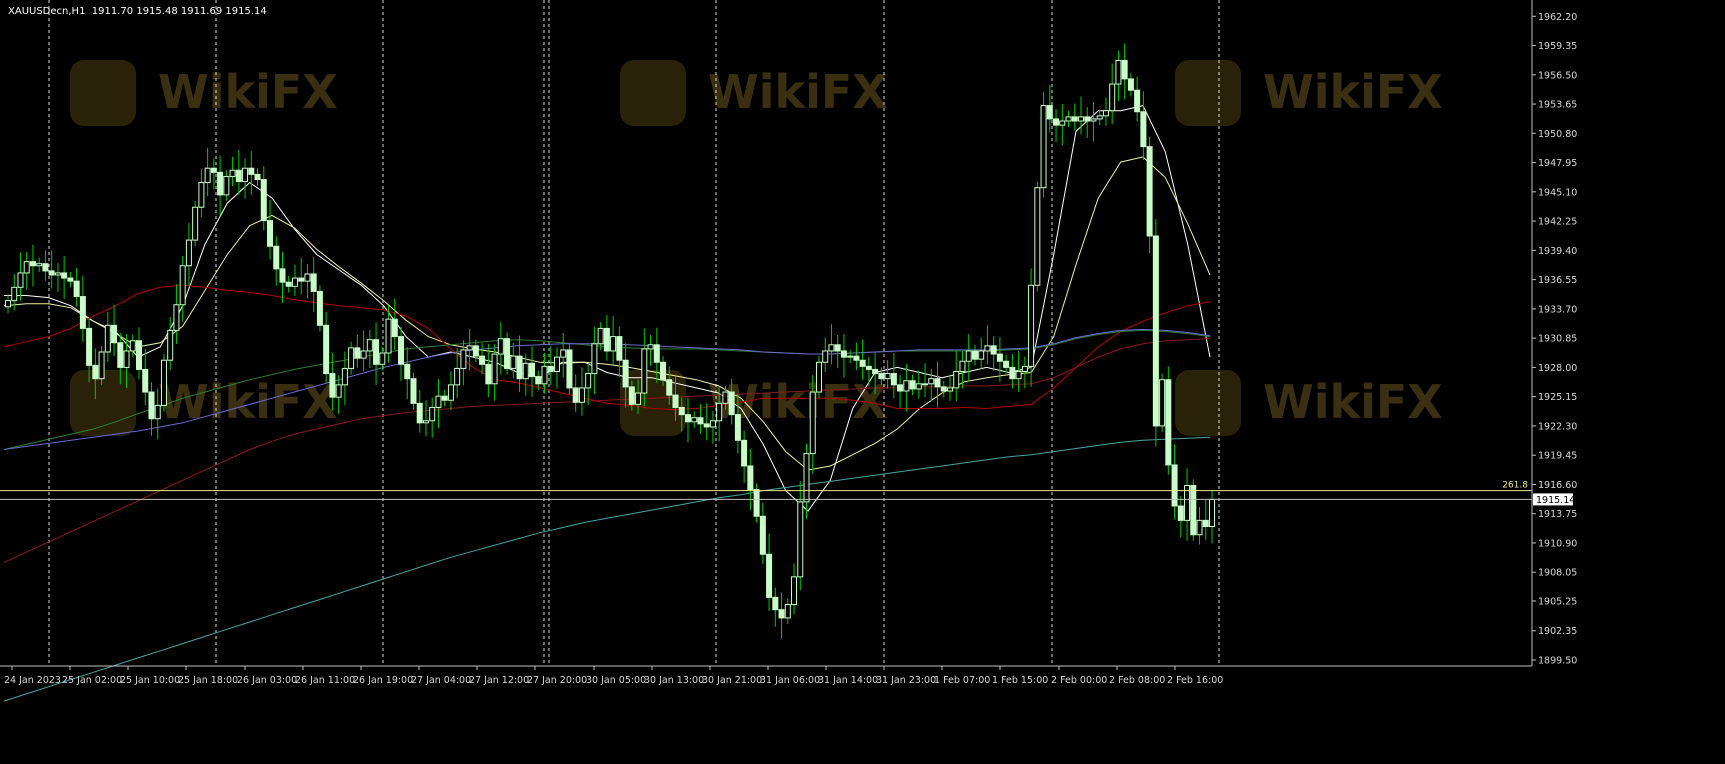 This screenshot has height=764, width=1725. Describe the element at coordinates (1557, 192) in the screenshot. I see `price-tick-label: 1945.10` at that location.